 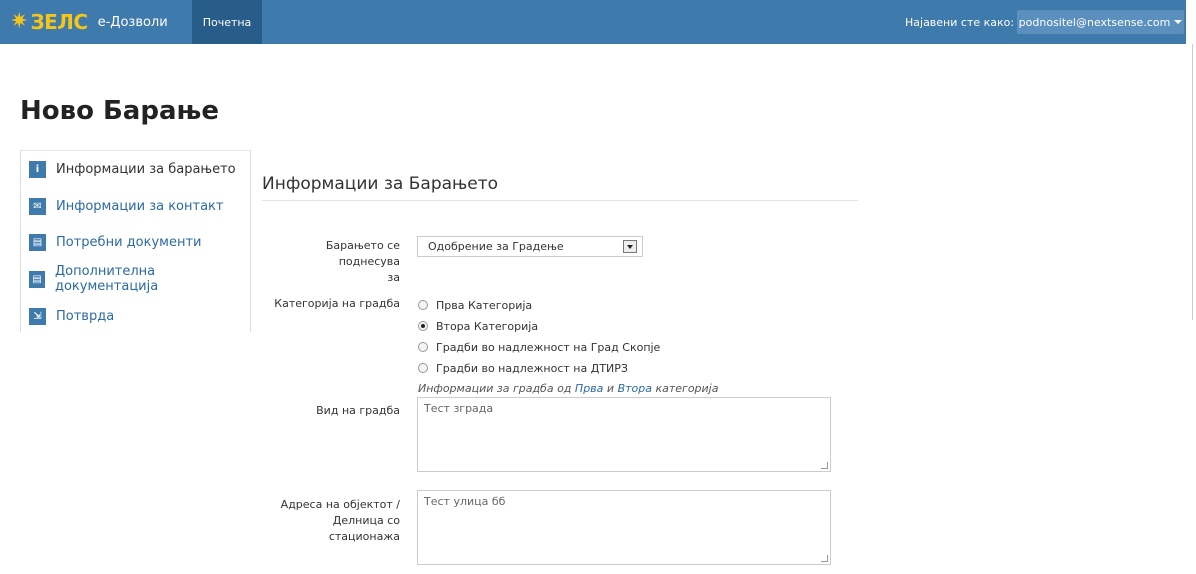 I want to click on user-menu-dropdown: podnositel@nextsense.com, so click(x=1100, y=22).